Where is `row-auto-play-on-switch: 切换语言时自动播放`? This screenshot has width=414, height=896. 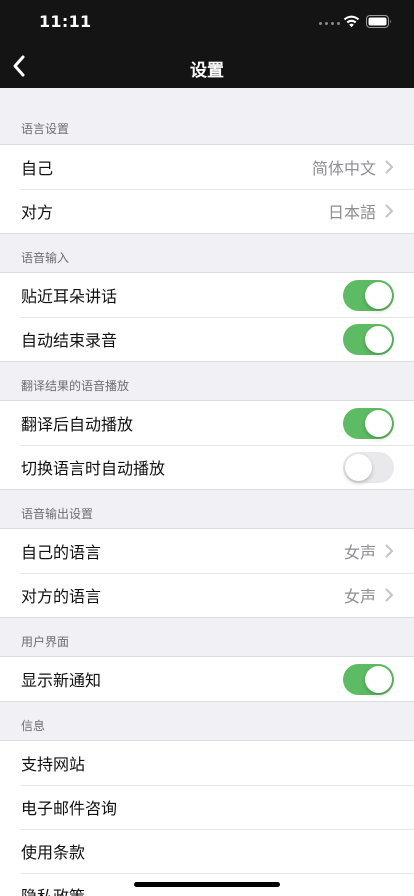
row-auto-play-on-switch: 切换语言时自动播放 is located at coordinates (207, 467).